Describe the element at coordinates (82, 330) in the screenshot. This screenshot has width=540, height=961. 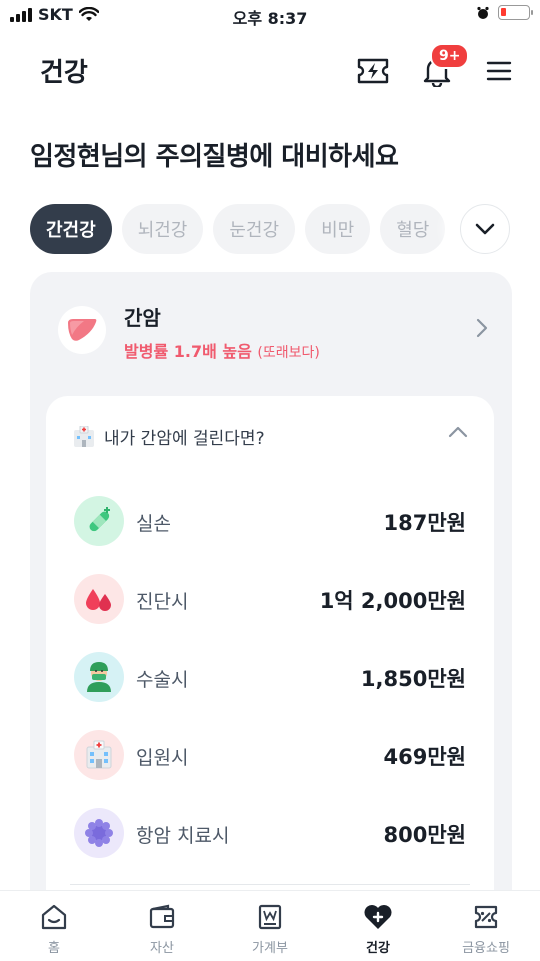
I see `liver-icon` at that location.